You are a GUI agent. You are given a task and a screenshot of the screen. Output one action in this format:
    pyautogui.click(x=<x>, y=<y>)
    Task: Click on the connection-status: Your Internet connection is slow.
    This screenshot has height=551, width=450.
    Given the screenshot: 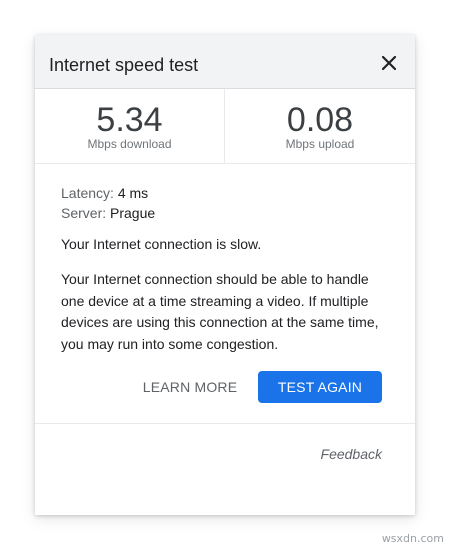 What is the action you would take?
    pyautogui.click(x=161, y=244)
    